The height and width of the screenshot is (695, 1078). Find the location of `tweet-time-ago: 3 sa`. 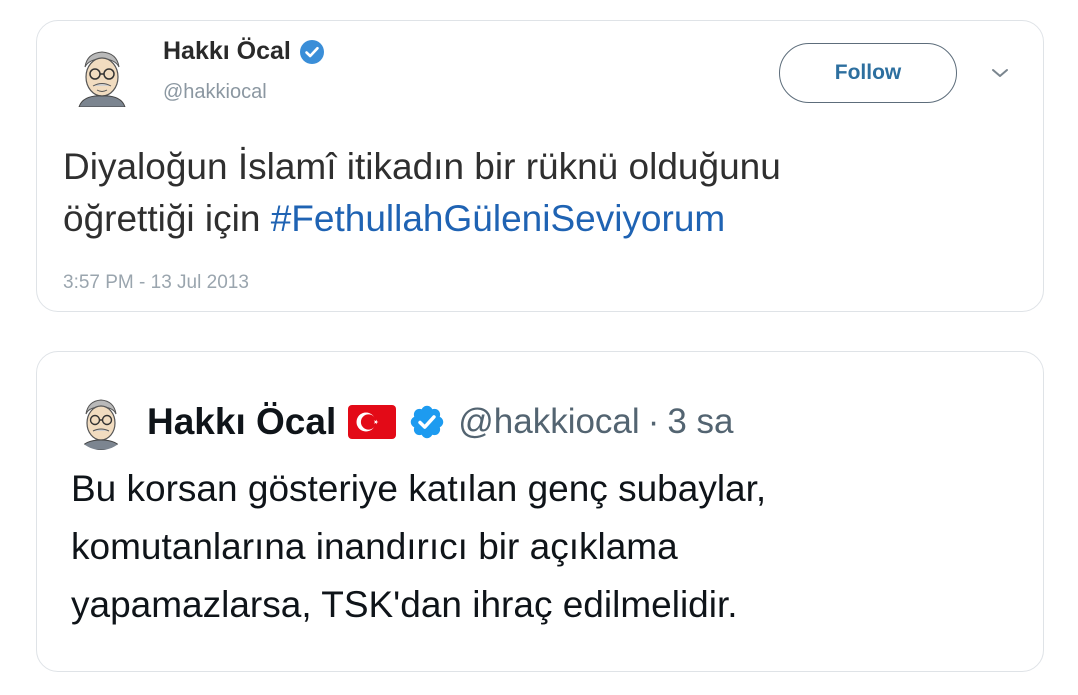

tweet-time-ago: 3 sa is located at coordinates (700, 422).